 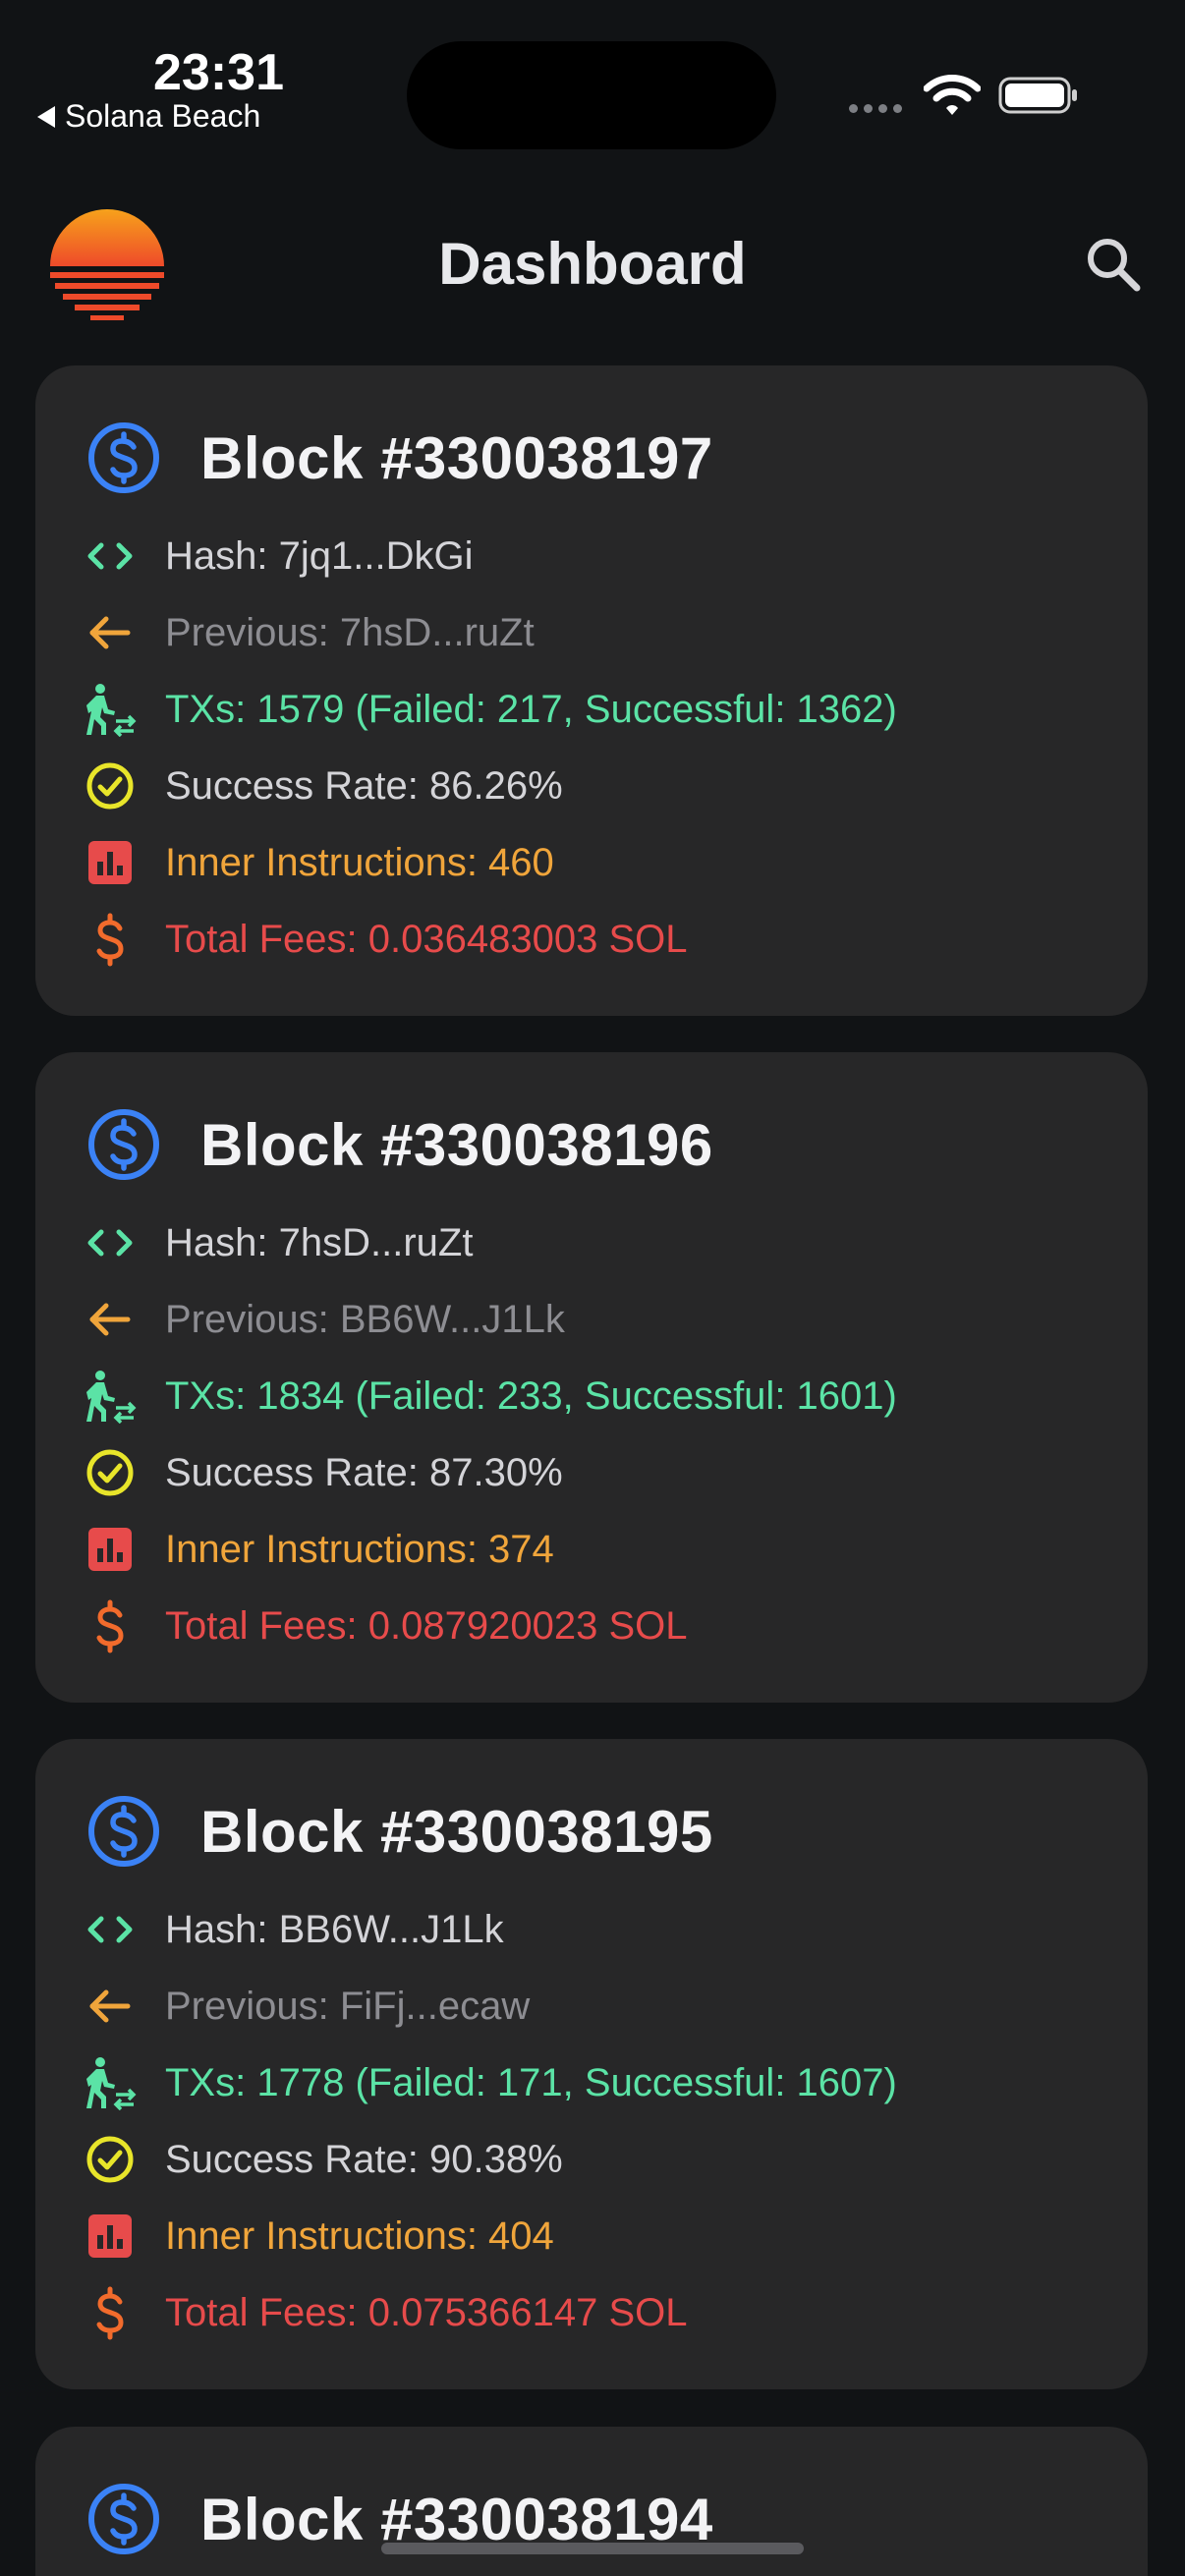 What do you see at coordinates (427, 2312) in the screenshot?
I see `block-total-fees: Total Fees: 0.075366147 SOL` at bounding box center [427, 2312].